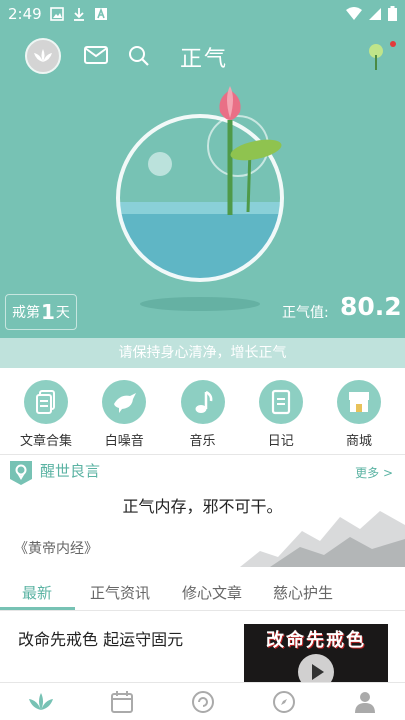  I want to click on music-note-icon, so click(202, 402).